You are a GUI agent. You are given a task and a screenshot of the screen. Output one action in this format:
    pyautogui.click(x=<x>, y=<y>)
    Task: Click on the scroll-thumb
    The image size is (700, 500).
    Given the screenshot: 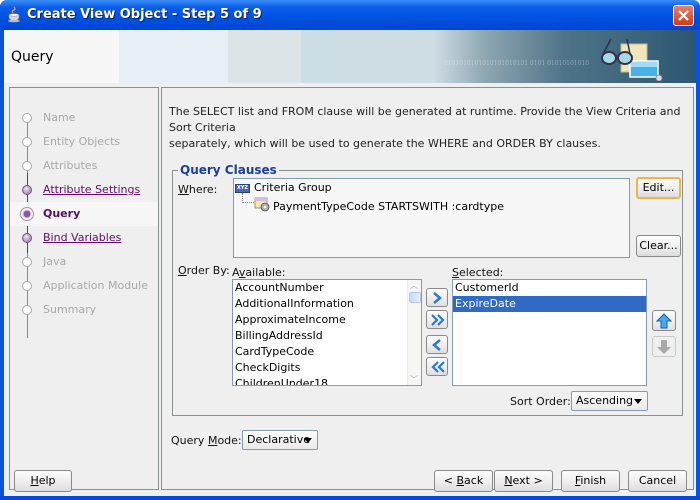 What is the action you would take?
    pyautogui.click(x=415, y=297)
    